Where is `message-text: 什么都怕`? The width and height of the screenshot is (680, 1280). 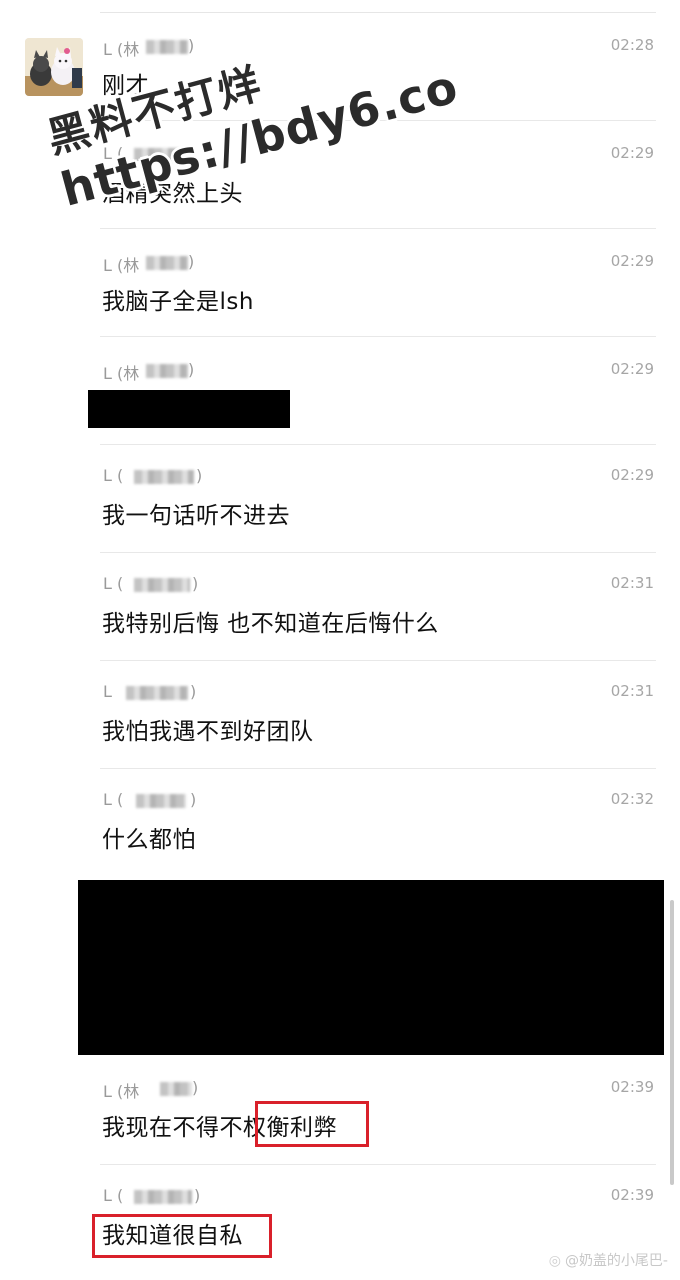 message-text: 什么都怕 is located at coordinates (149, 840).